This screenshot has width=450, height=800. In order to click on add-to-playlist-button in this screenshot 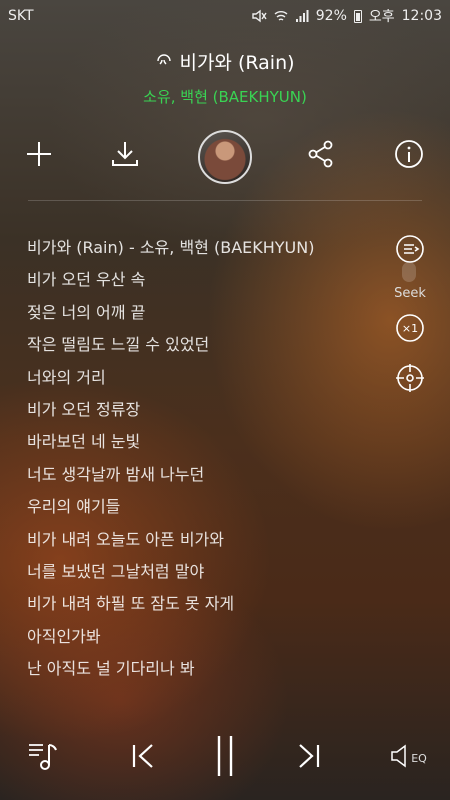, I will do `click(39, 156)`.